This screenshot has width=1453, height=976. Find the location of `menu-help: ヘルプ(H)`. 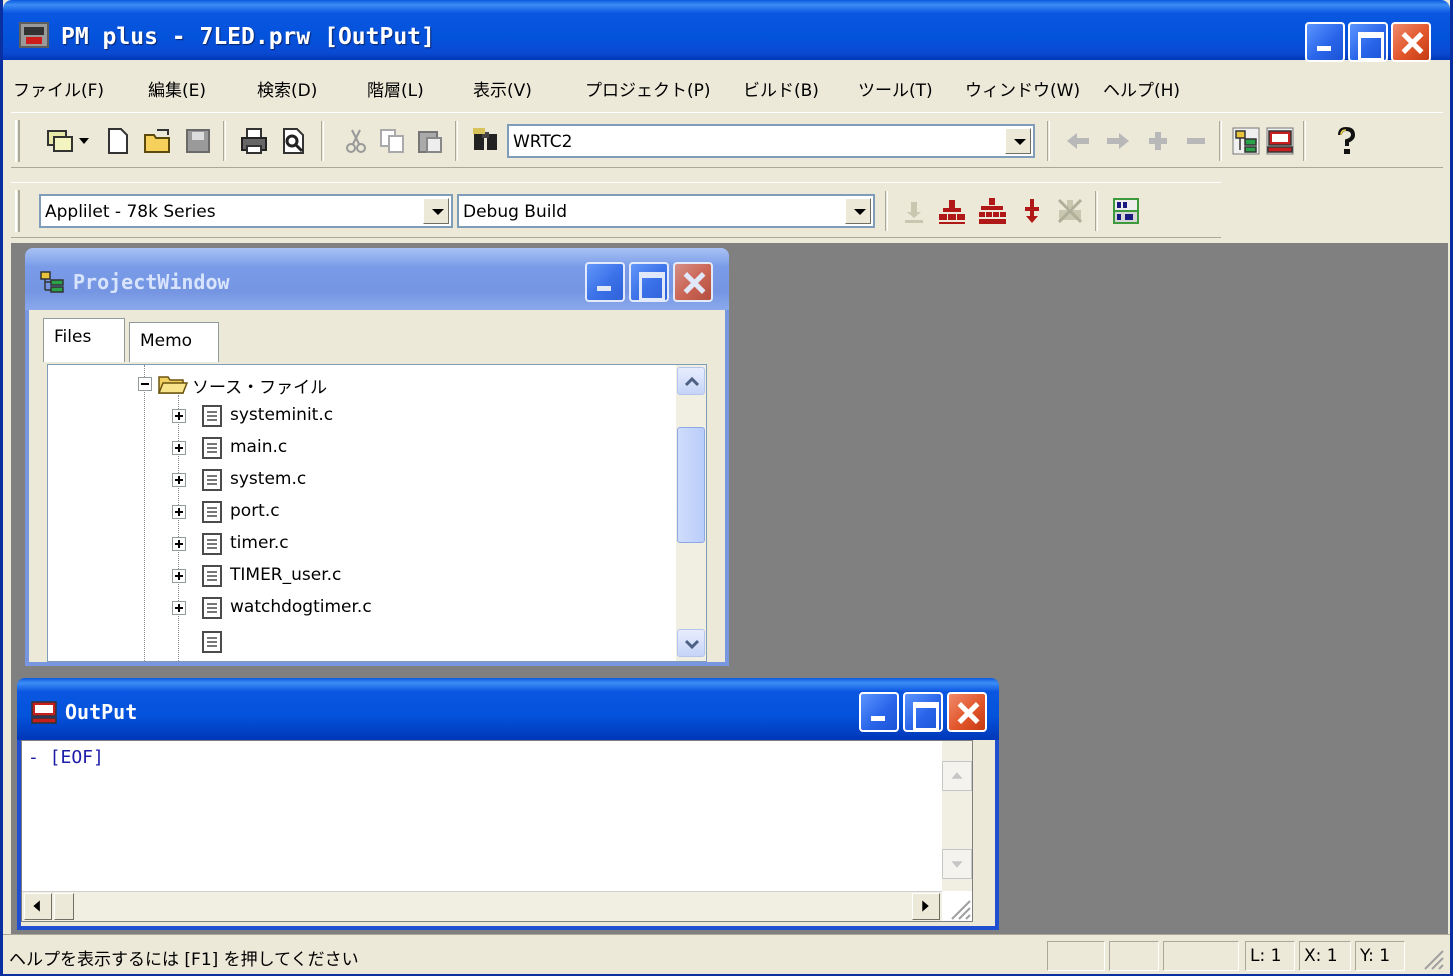

menu-help: ヘルプ(H) is located at coordinates (1141, 88).